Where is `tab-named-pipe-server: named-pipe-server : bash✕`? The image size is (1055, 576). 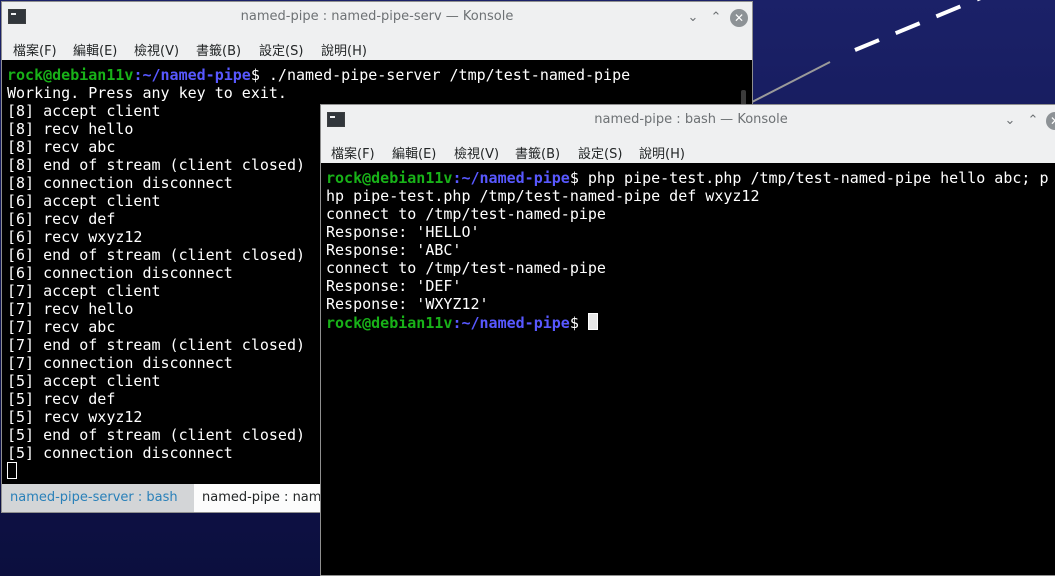 tab-named-pipe-server: named-pipe-server : bash✕ is located at coordinates (98, 498).